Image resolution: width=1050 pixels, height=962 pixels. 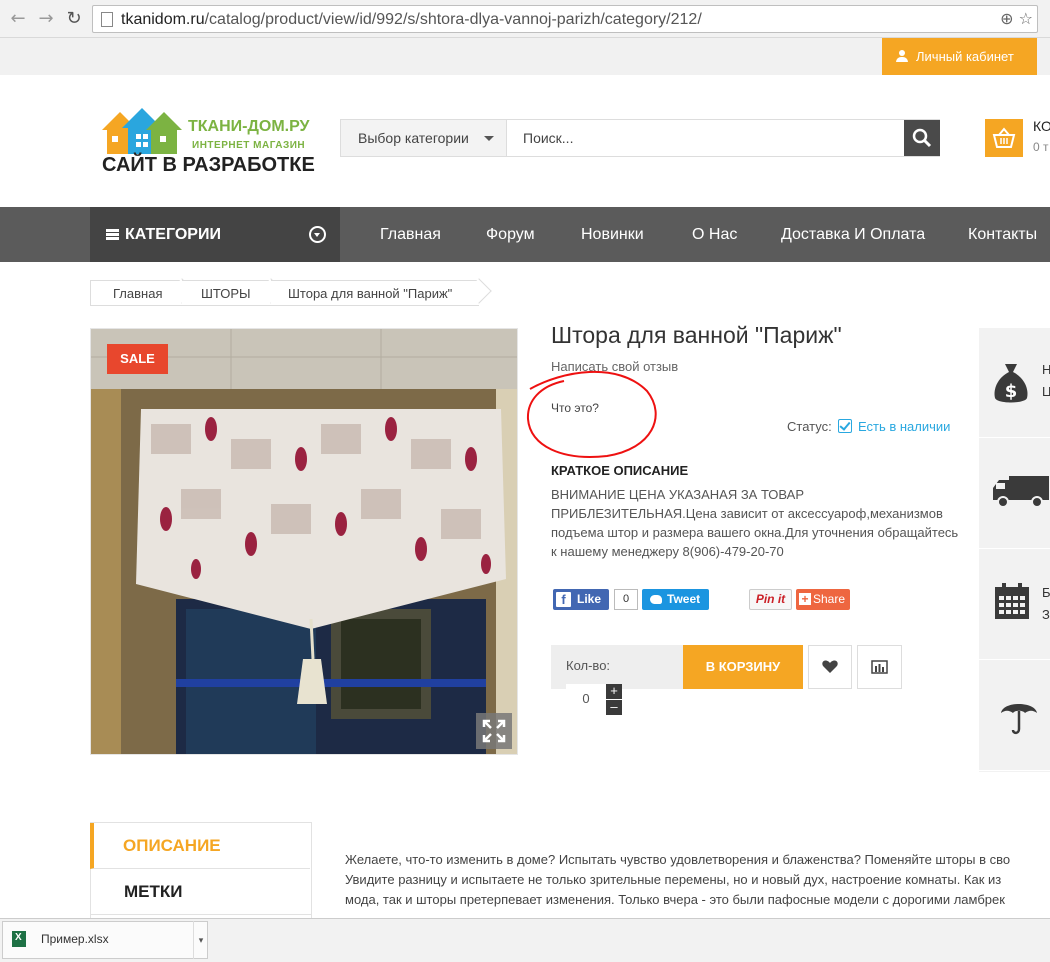 I want to click on check-icon, so click(x=845, y=426).